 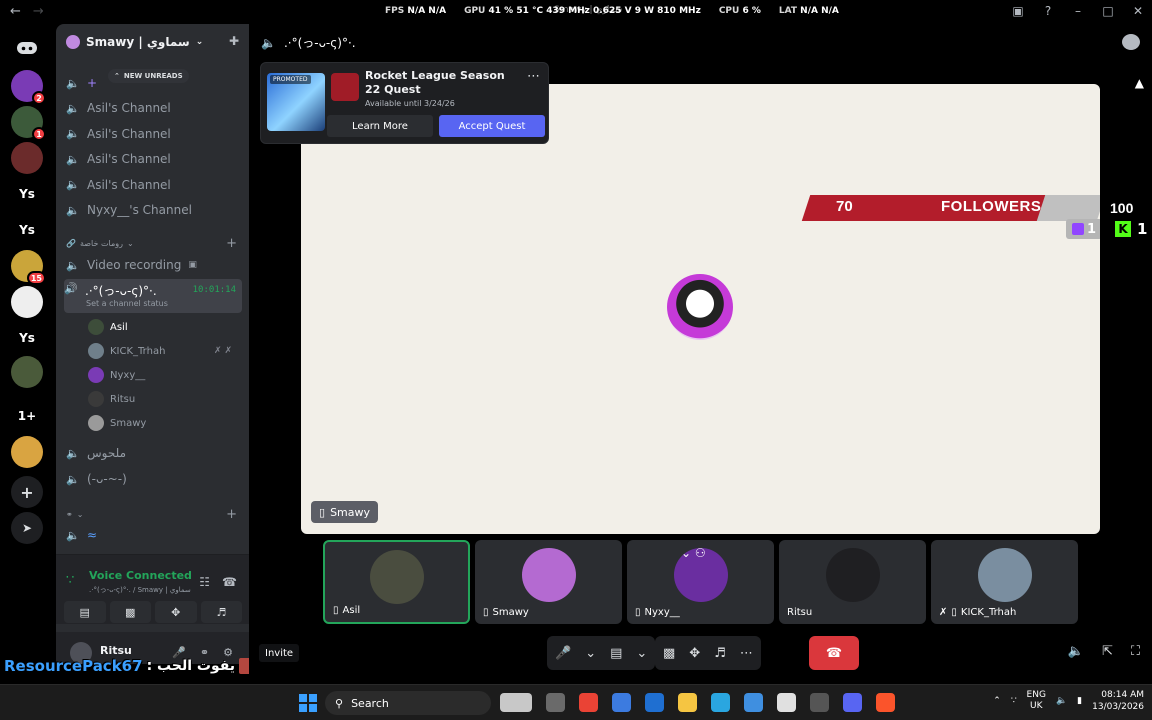 What do you see at coordinates (1138, 11) in the screenshot?
I see `close-icon: ✕` at bounding box center [1138, 11].